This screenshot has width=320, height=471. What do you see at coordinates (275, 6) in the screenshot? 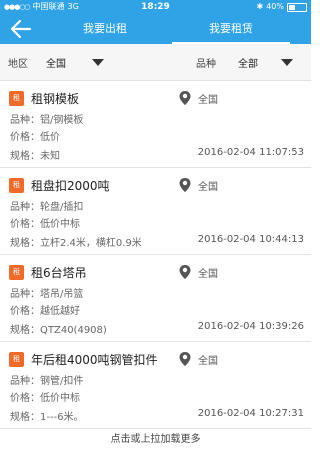
I see `battery-percent: 40%` at bounding box center [275, 6].